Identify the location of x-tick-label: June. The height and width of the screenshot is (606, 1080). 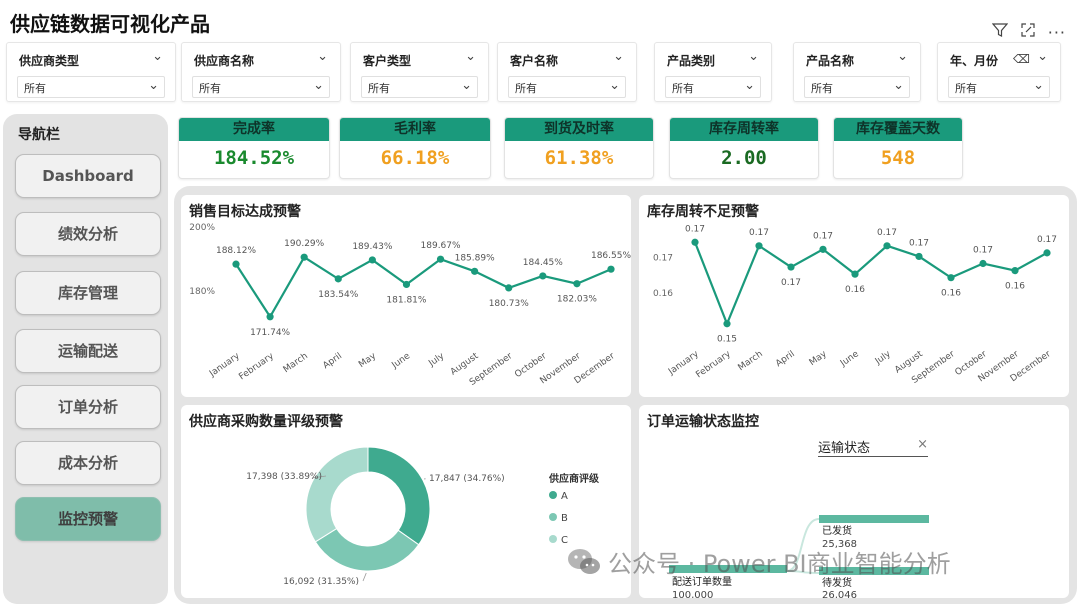
(849, 359).